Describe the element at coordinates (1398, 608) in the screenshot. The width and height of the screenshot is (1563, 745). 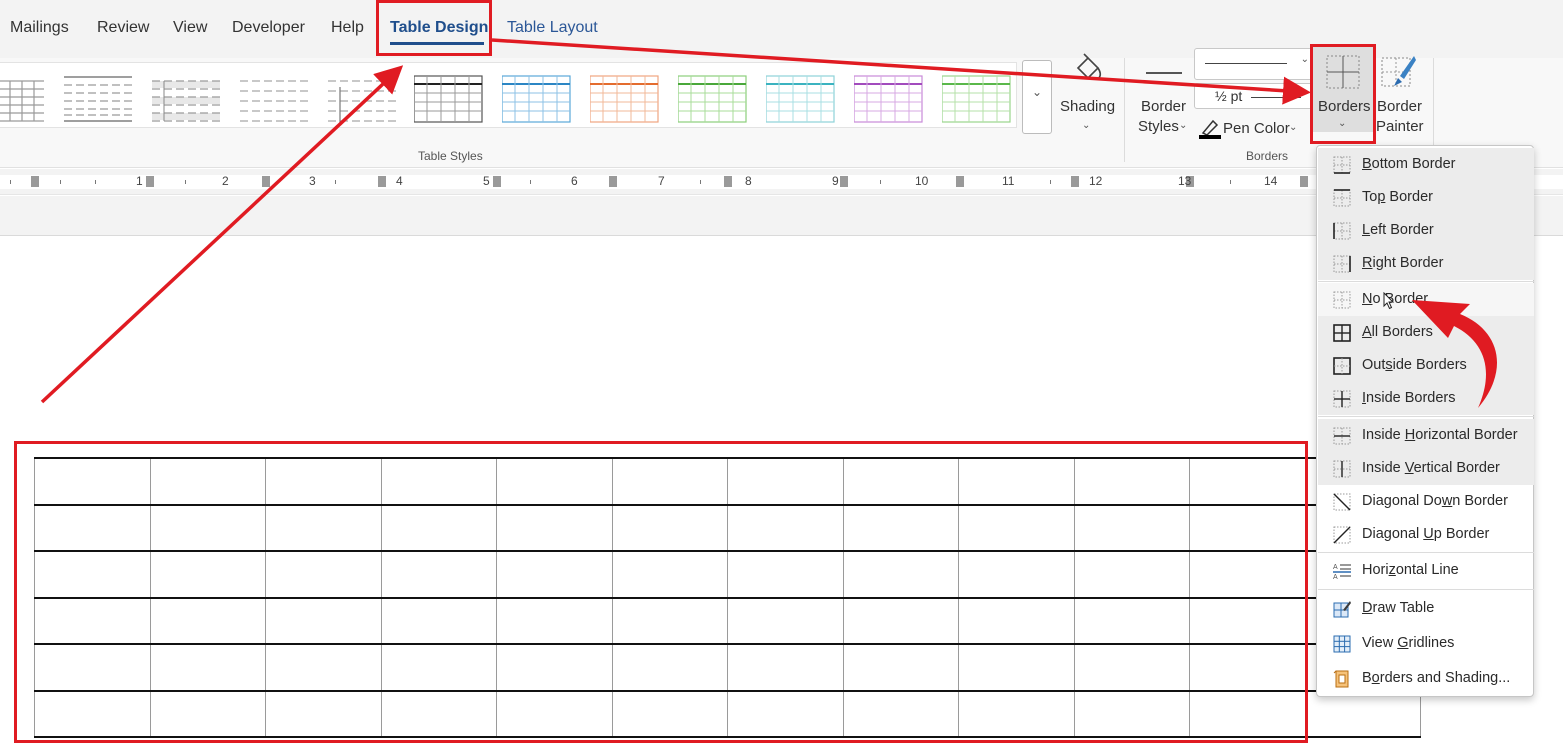
I see `menu-item-label: Draw Table` at that location.